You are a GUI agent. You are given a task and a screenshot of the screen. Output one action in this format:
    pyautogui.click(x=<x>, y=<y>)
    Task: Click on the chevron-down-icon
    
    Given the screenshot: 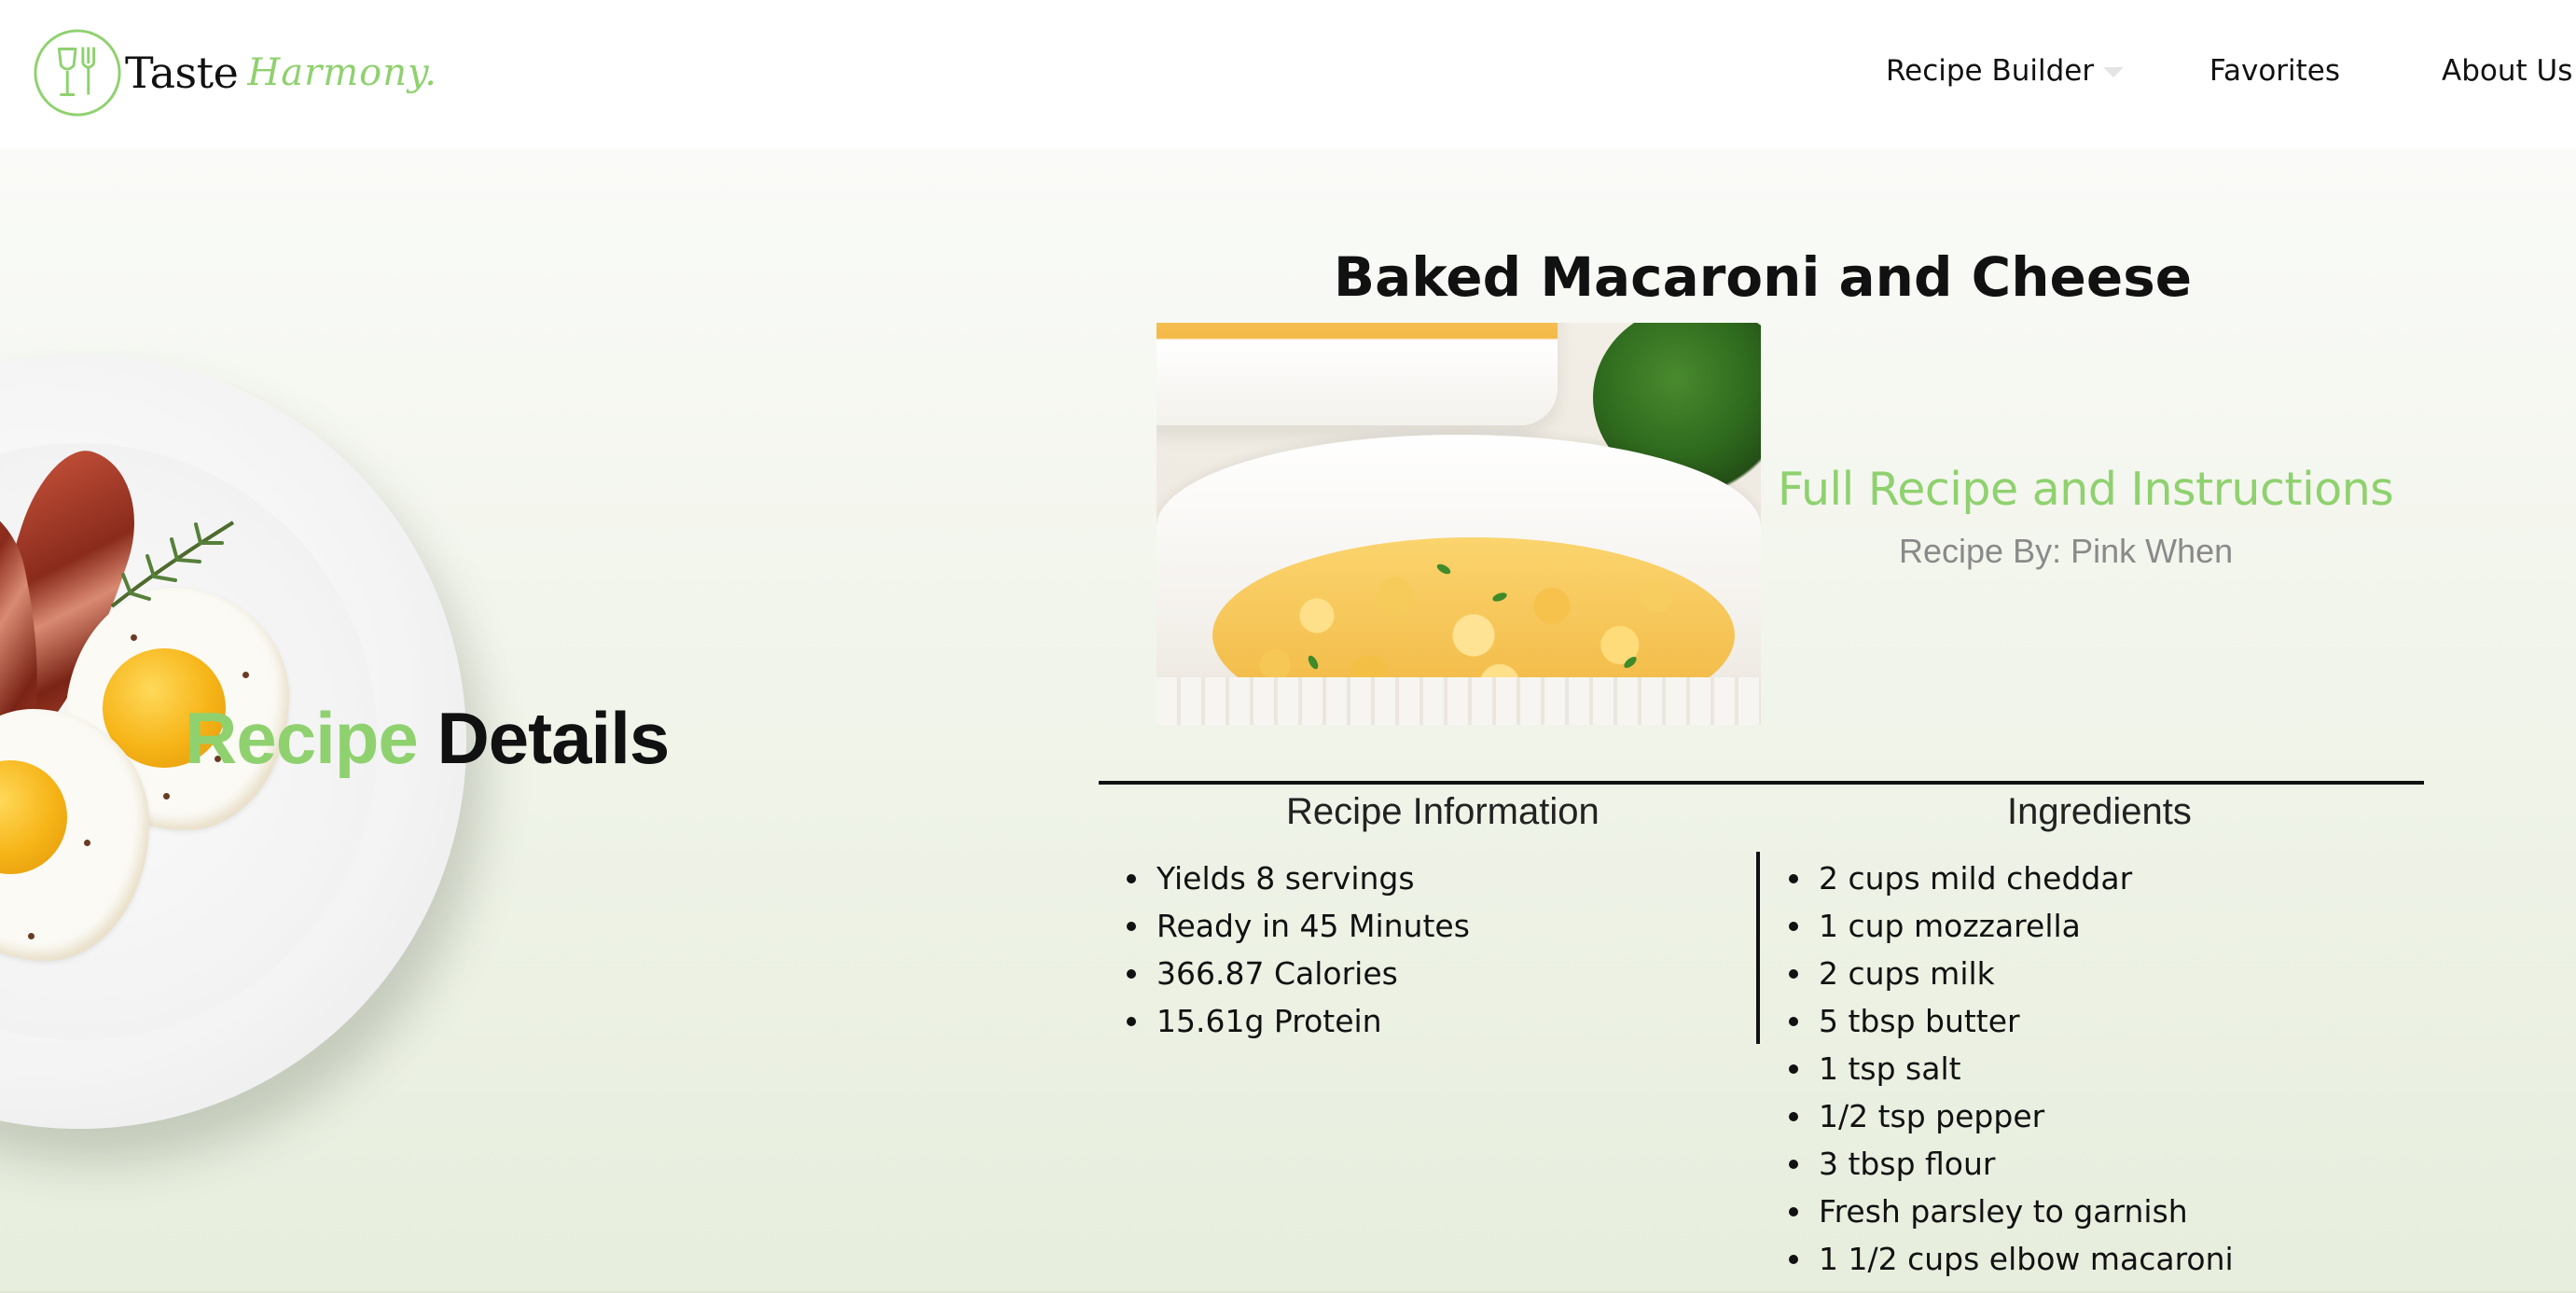 What is the action you would take?
    pyautogui.click(x=2113, y=72)
    